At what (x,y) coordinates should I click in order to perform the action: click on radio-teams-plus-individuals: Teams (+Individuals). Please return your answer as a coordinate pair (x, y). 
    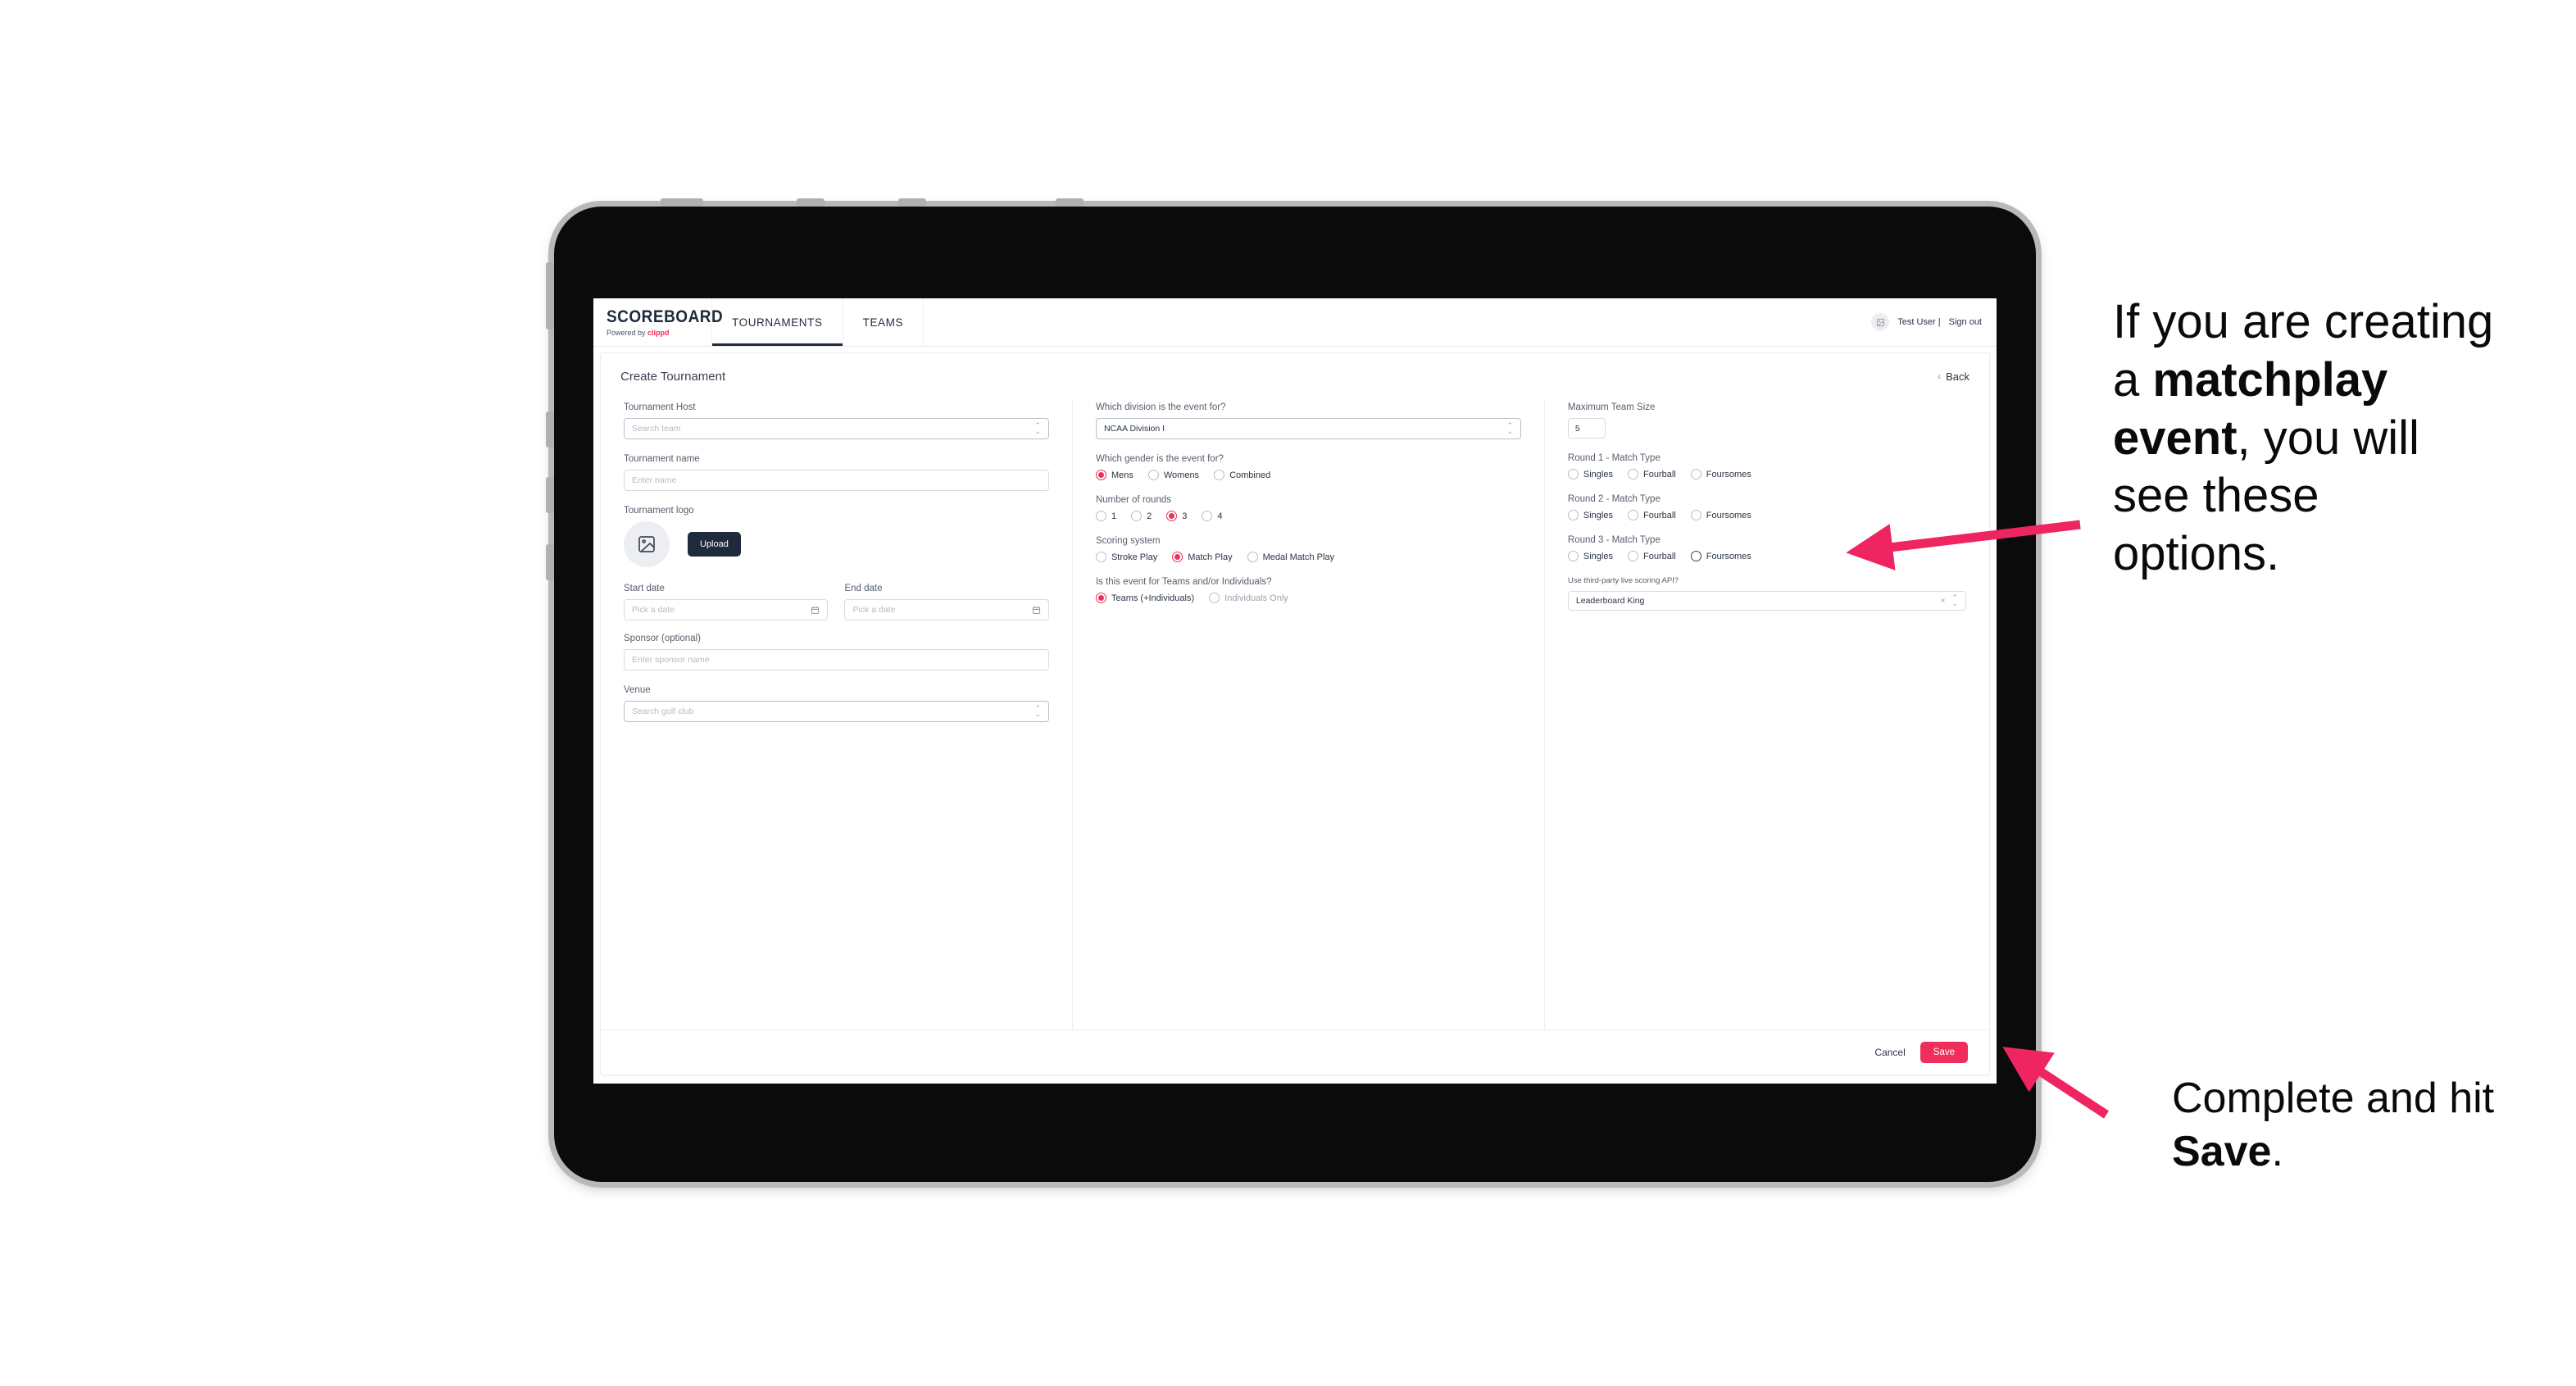
    Looking at the image, I should click on (1144, 598).